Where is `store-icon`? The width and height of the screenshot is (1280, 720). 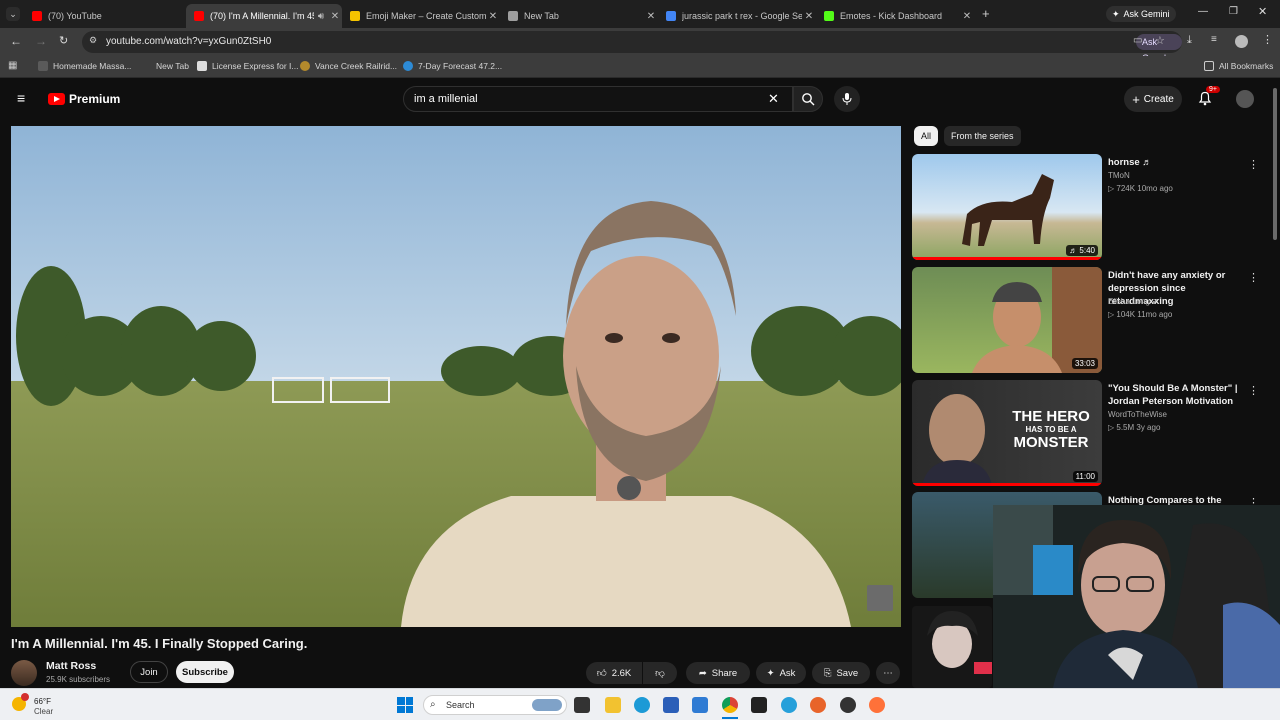 store-icon is located at coordinates (671, 705).